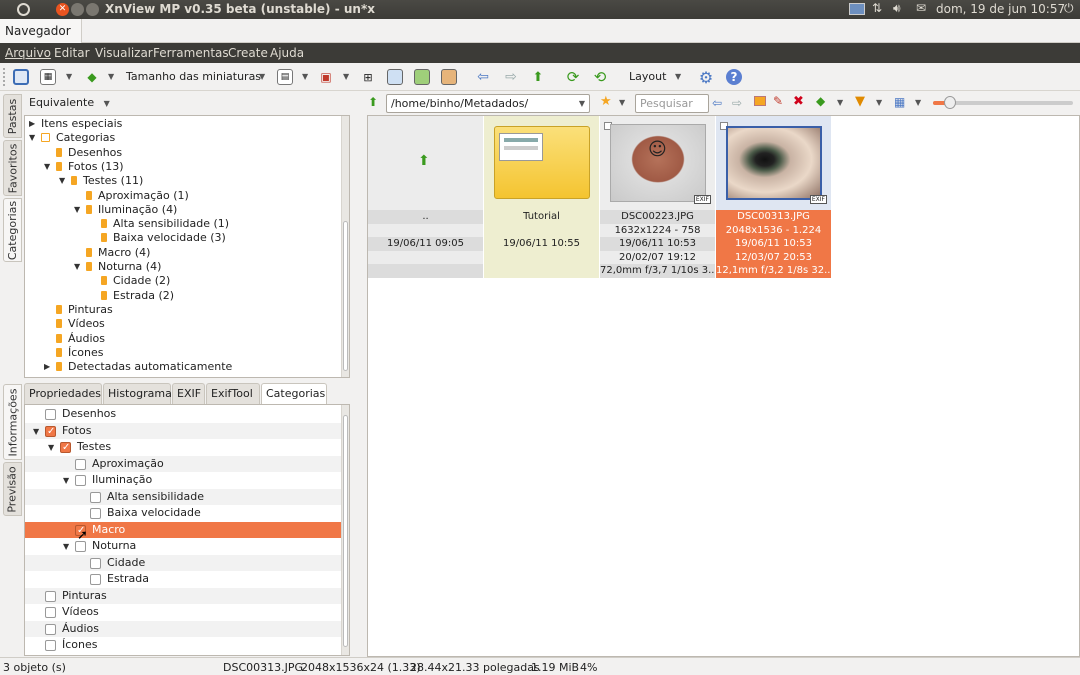 The width and height of the screenshot is (1080, 675). Describe the element at coordinates (111, 76) in the screenshot. I see `sort-dropdown-icon: ▼` at that location.